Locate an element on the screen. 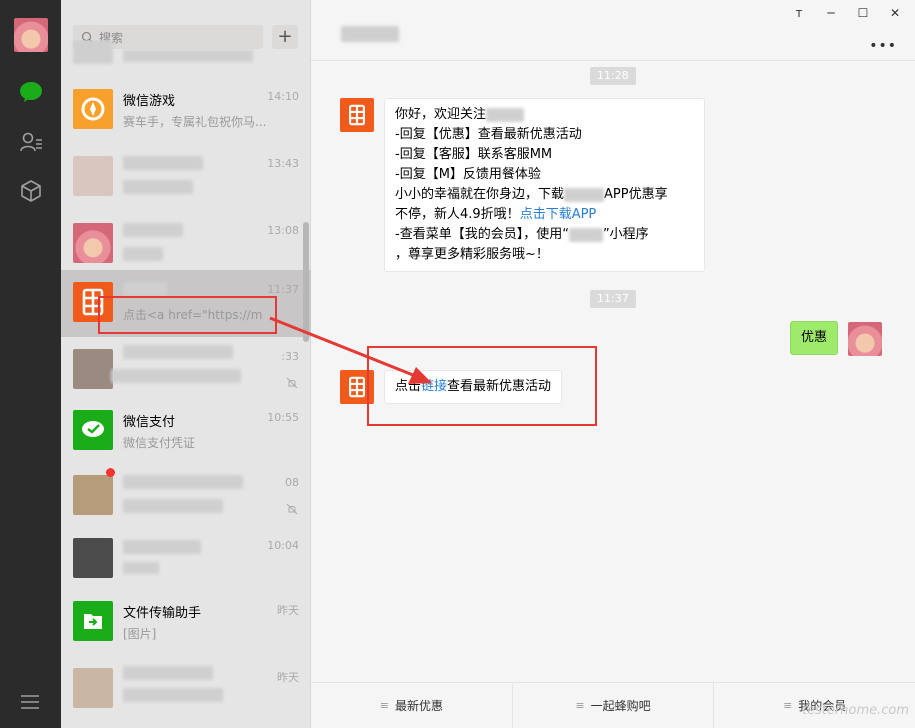 This screenshot has width=915, height=728. baby-avatar-icon is located at coordinates (93, 243).